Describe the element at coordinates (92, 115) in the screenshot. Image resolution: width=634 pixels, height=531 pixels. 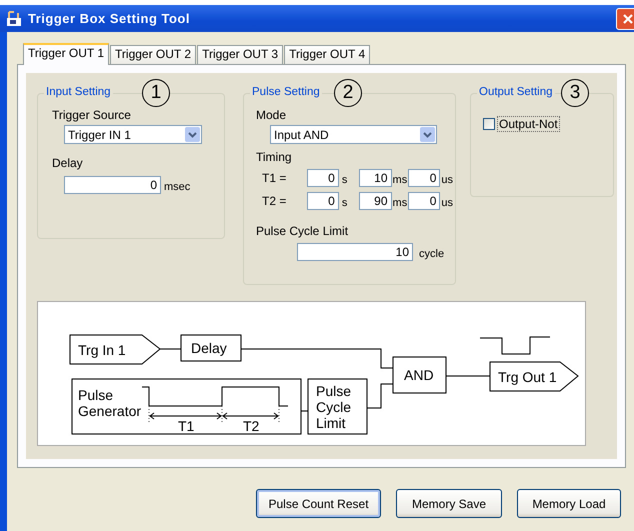
I see `field-label: Trigger Source` at that location.